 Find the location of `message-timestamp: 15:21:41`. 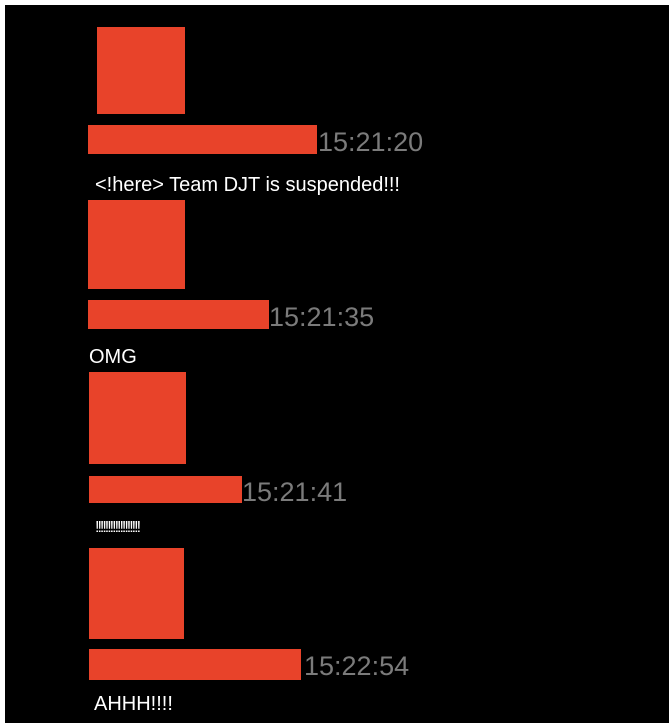

message-timestamp: 15:21:41 is located at coordinates (295, 492).